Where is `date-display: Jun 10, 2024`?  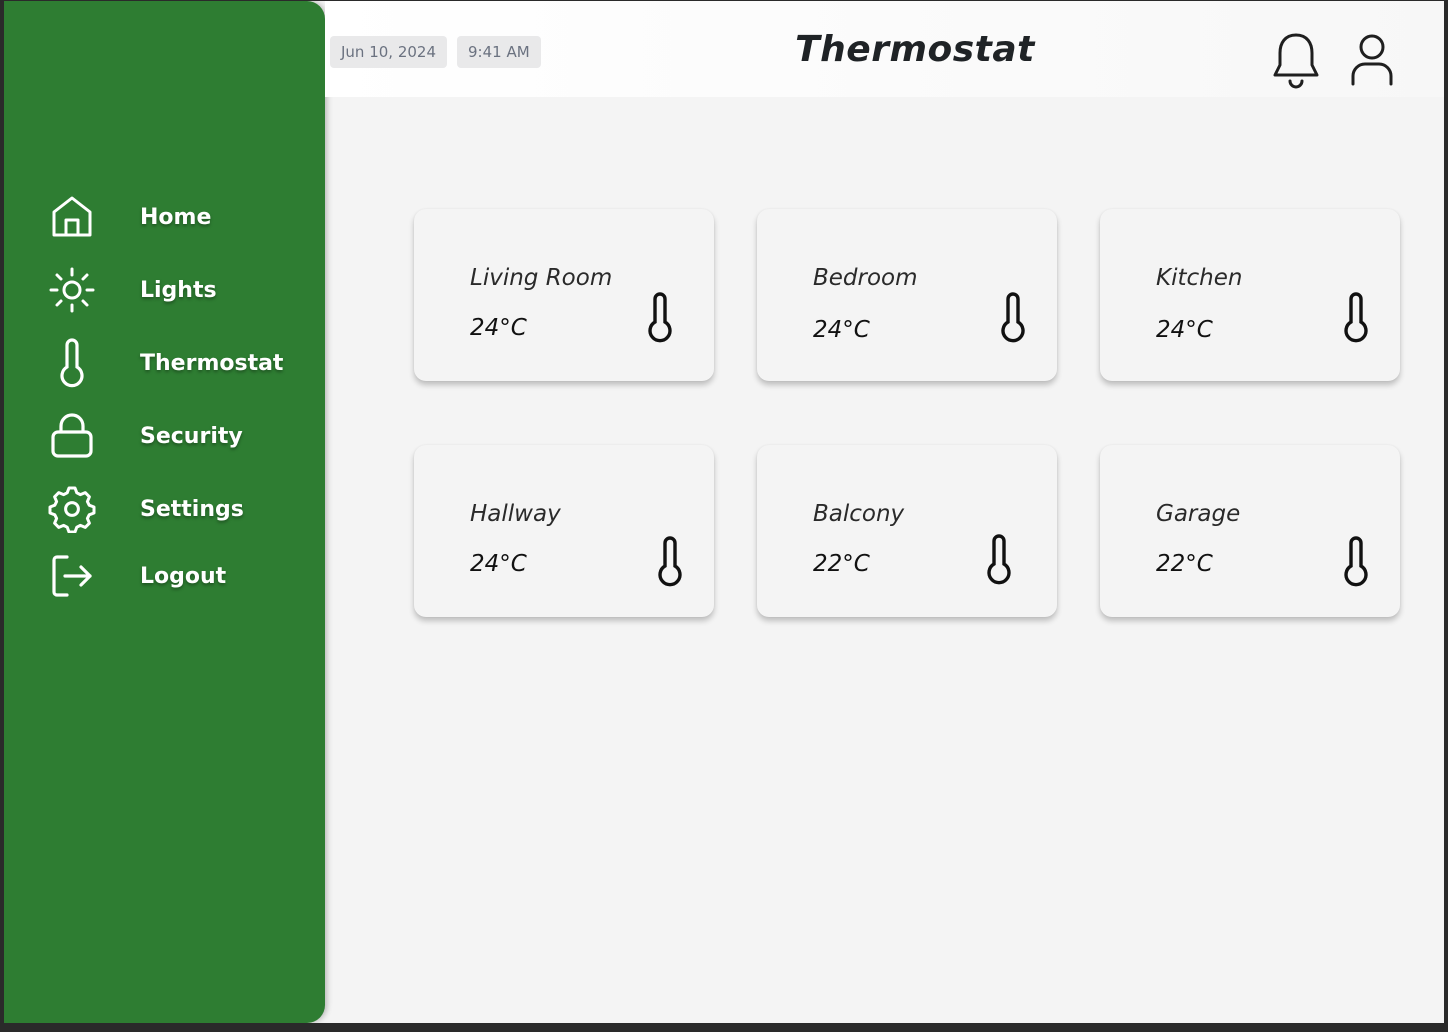 date-display: Jun 10, 2024 is located at coordinates (389, 52).